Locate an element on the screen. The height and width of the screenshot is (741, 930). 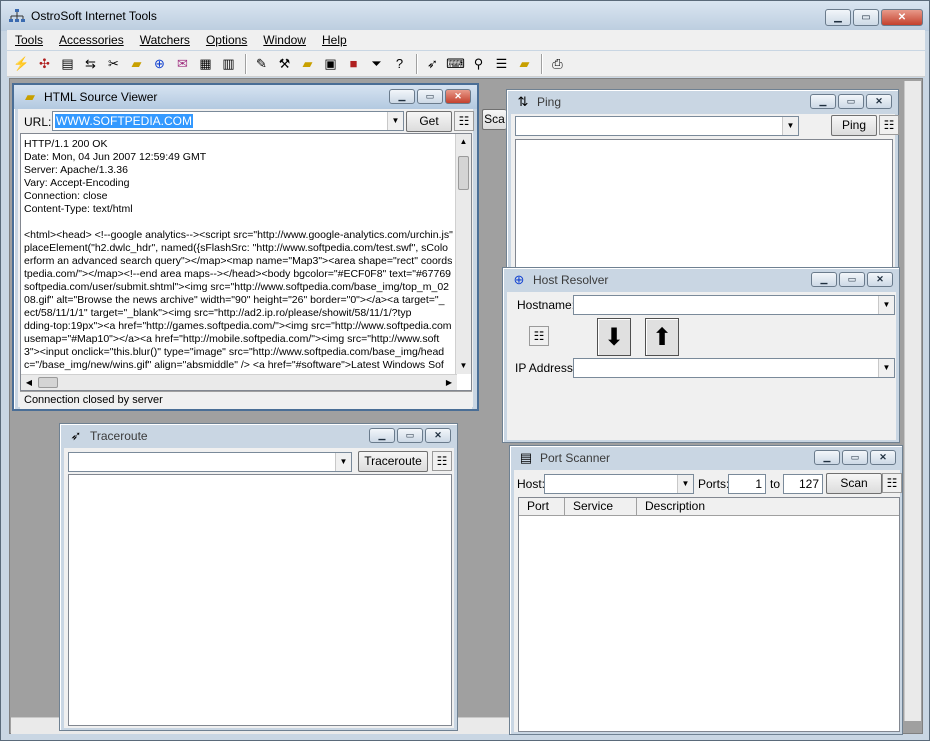
source-vertical-scrollbar: ▲ ▼ is located at coordinates (463, 254).